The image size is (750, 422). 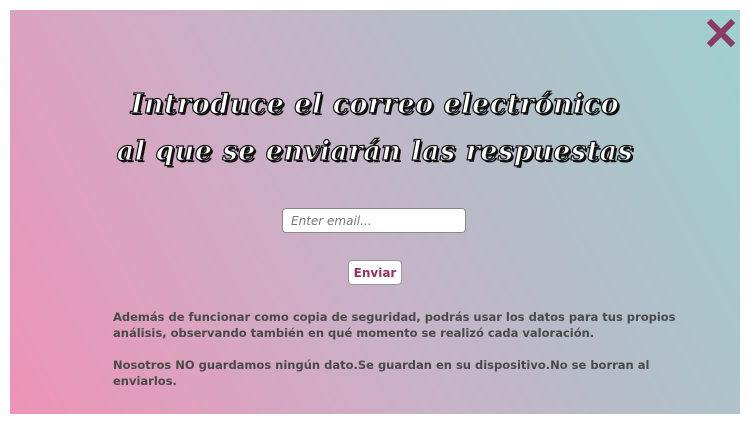 I want to click on send-button: Enviar, so click(x=375, y=272).